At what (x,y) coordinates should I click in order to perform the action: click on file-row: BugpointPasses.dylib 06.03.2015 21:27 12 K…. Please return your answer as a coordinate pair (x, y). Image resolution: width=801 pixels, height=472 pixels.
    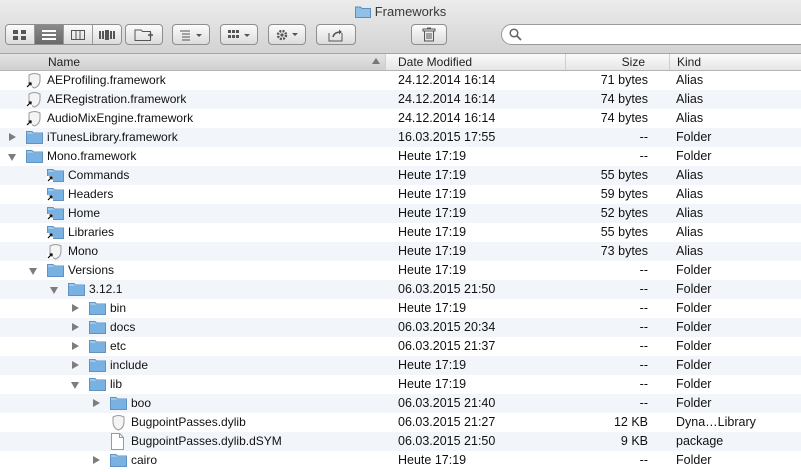
    Looking at the image, I should click on (400, 422).